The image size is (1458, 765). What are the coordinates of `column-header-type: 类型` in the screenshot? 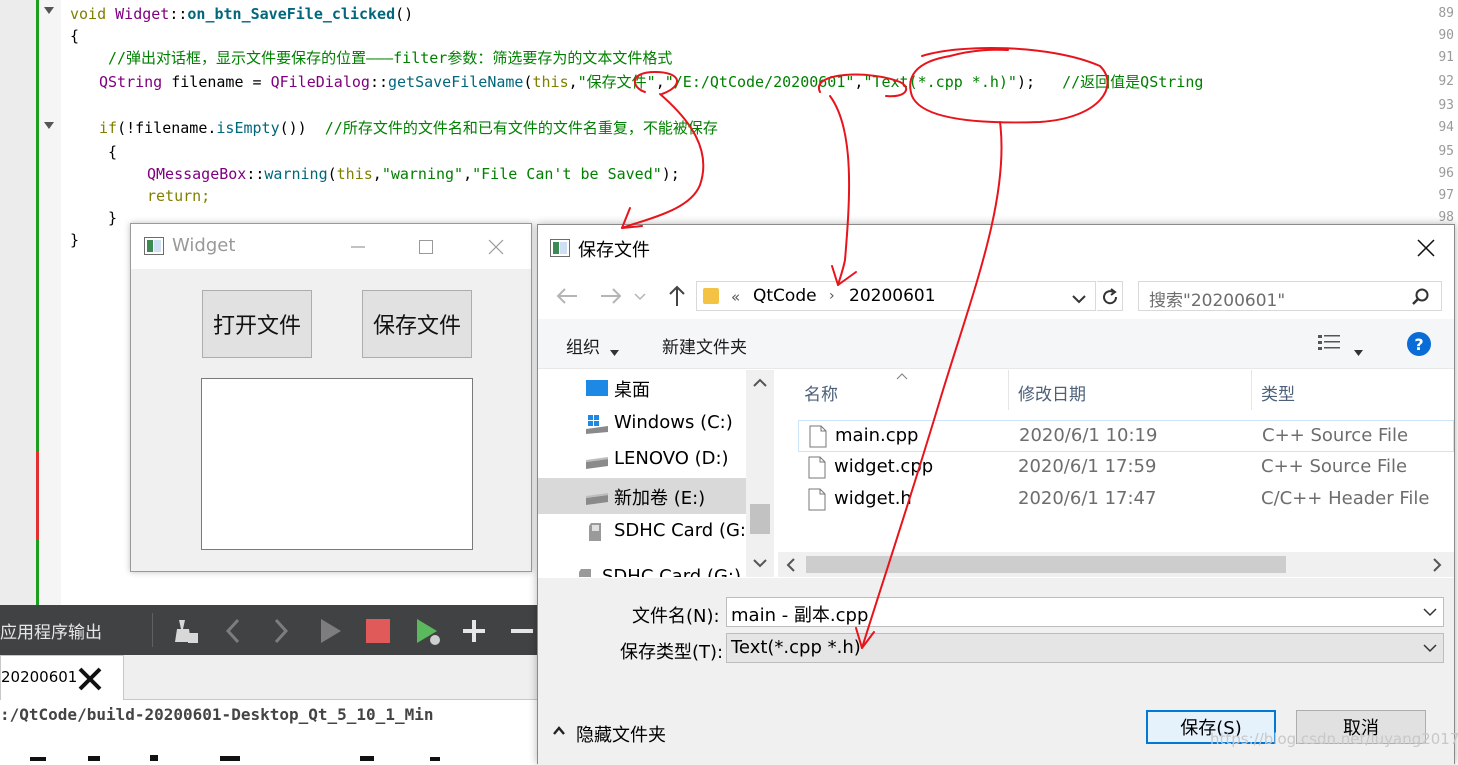 It's located at (1278, 392).